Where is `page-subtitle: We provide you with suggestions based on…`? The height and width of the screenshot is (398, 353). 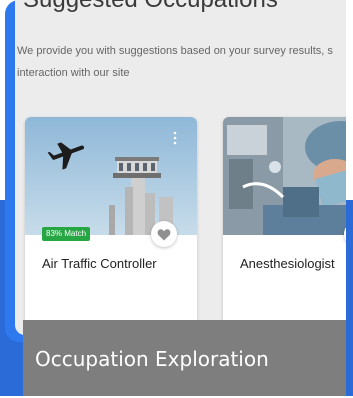
page-subtitle: We provide you with suggestions based on… is located at coordinates (175, 62).